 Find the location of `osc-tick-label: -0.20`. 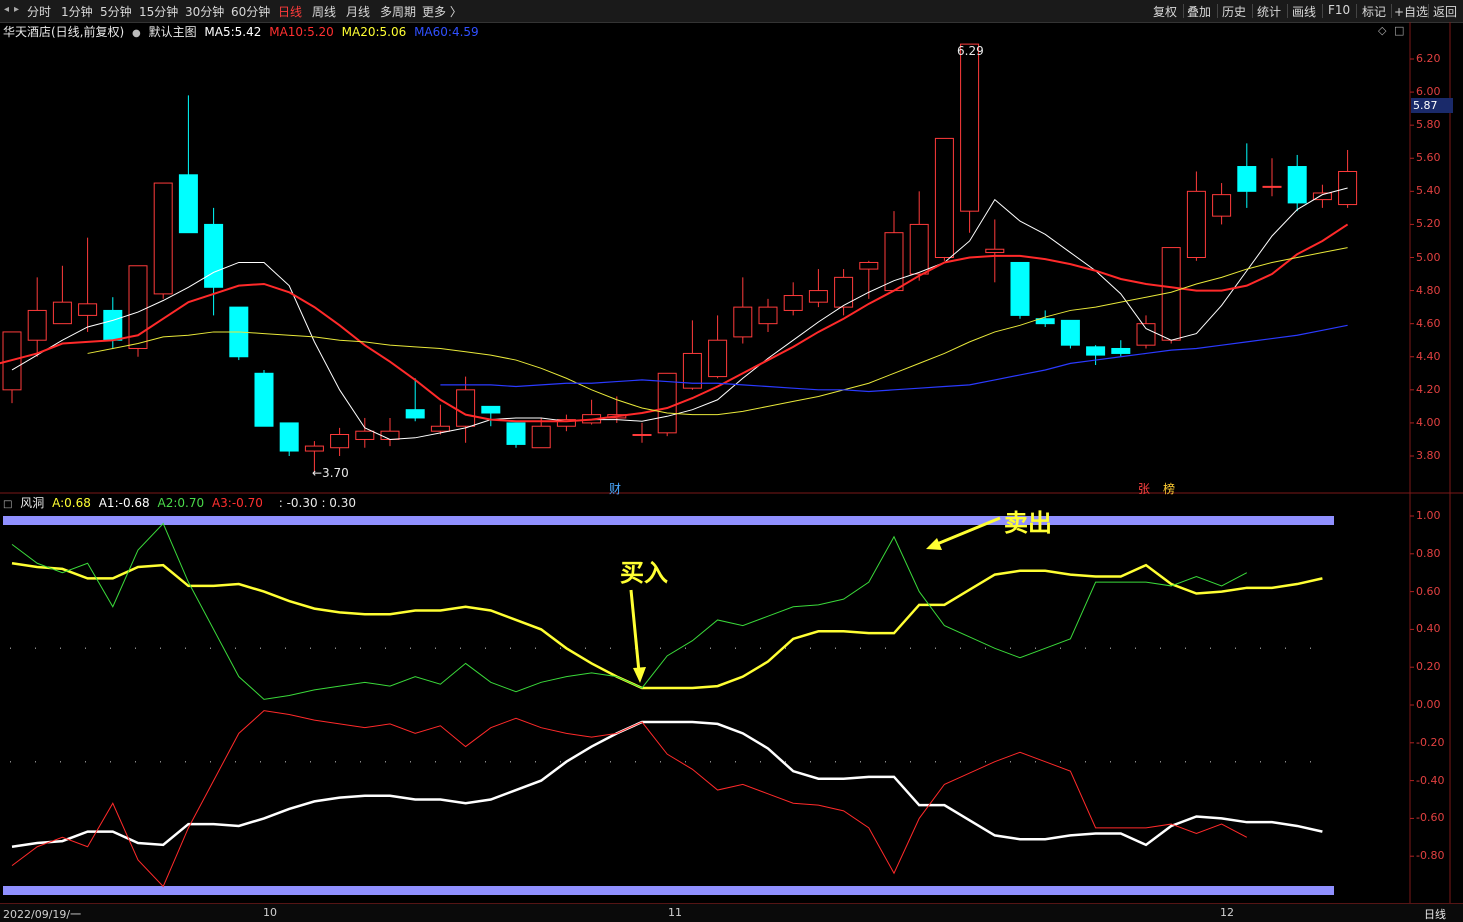

osc-tick-label: -0.20 is located at coordinates (1430, 742).